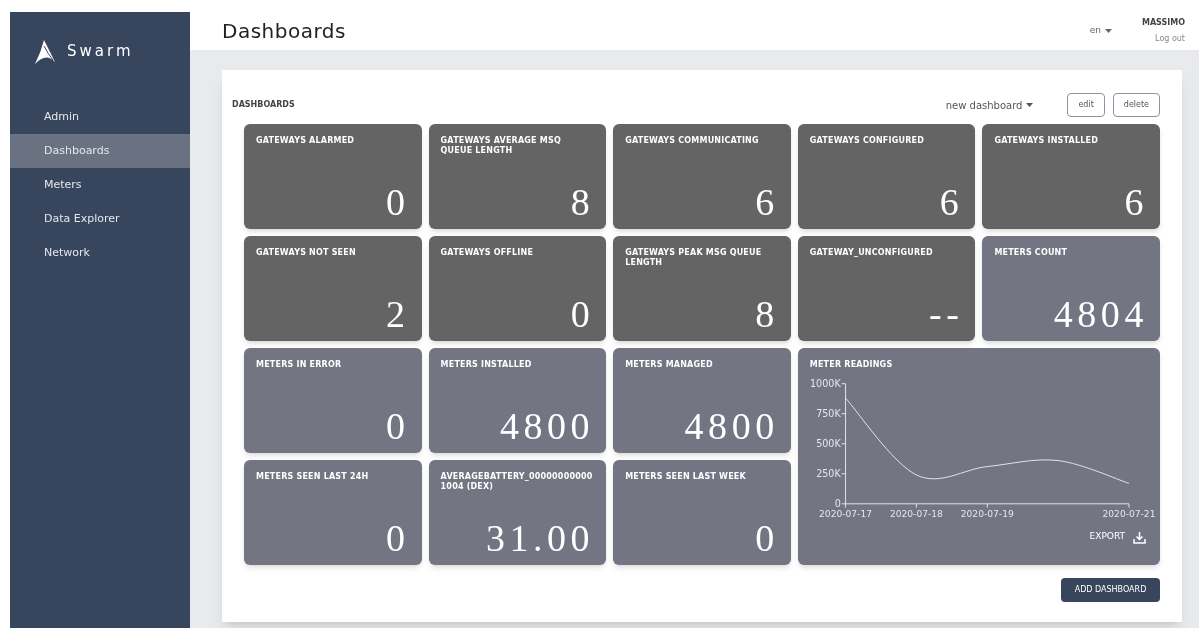  Describe the element at coordinates (517, 482) in the screenshot. I see `tile-title: AVERAGEBATTERY_000000000001004 (DEX)` at that location.